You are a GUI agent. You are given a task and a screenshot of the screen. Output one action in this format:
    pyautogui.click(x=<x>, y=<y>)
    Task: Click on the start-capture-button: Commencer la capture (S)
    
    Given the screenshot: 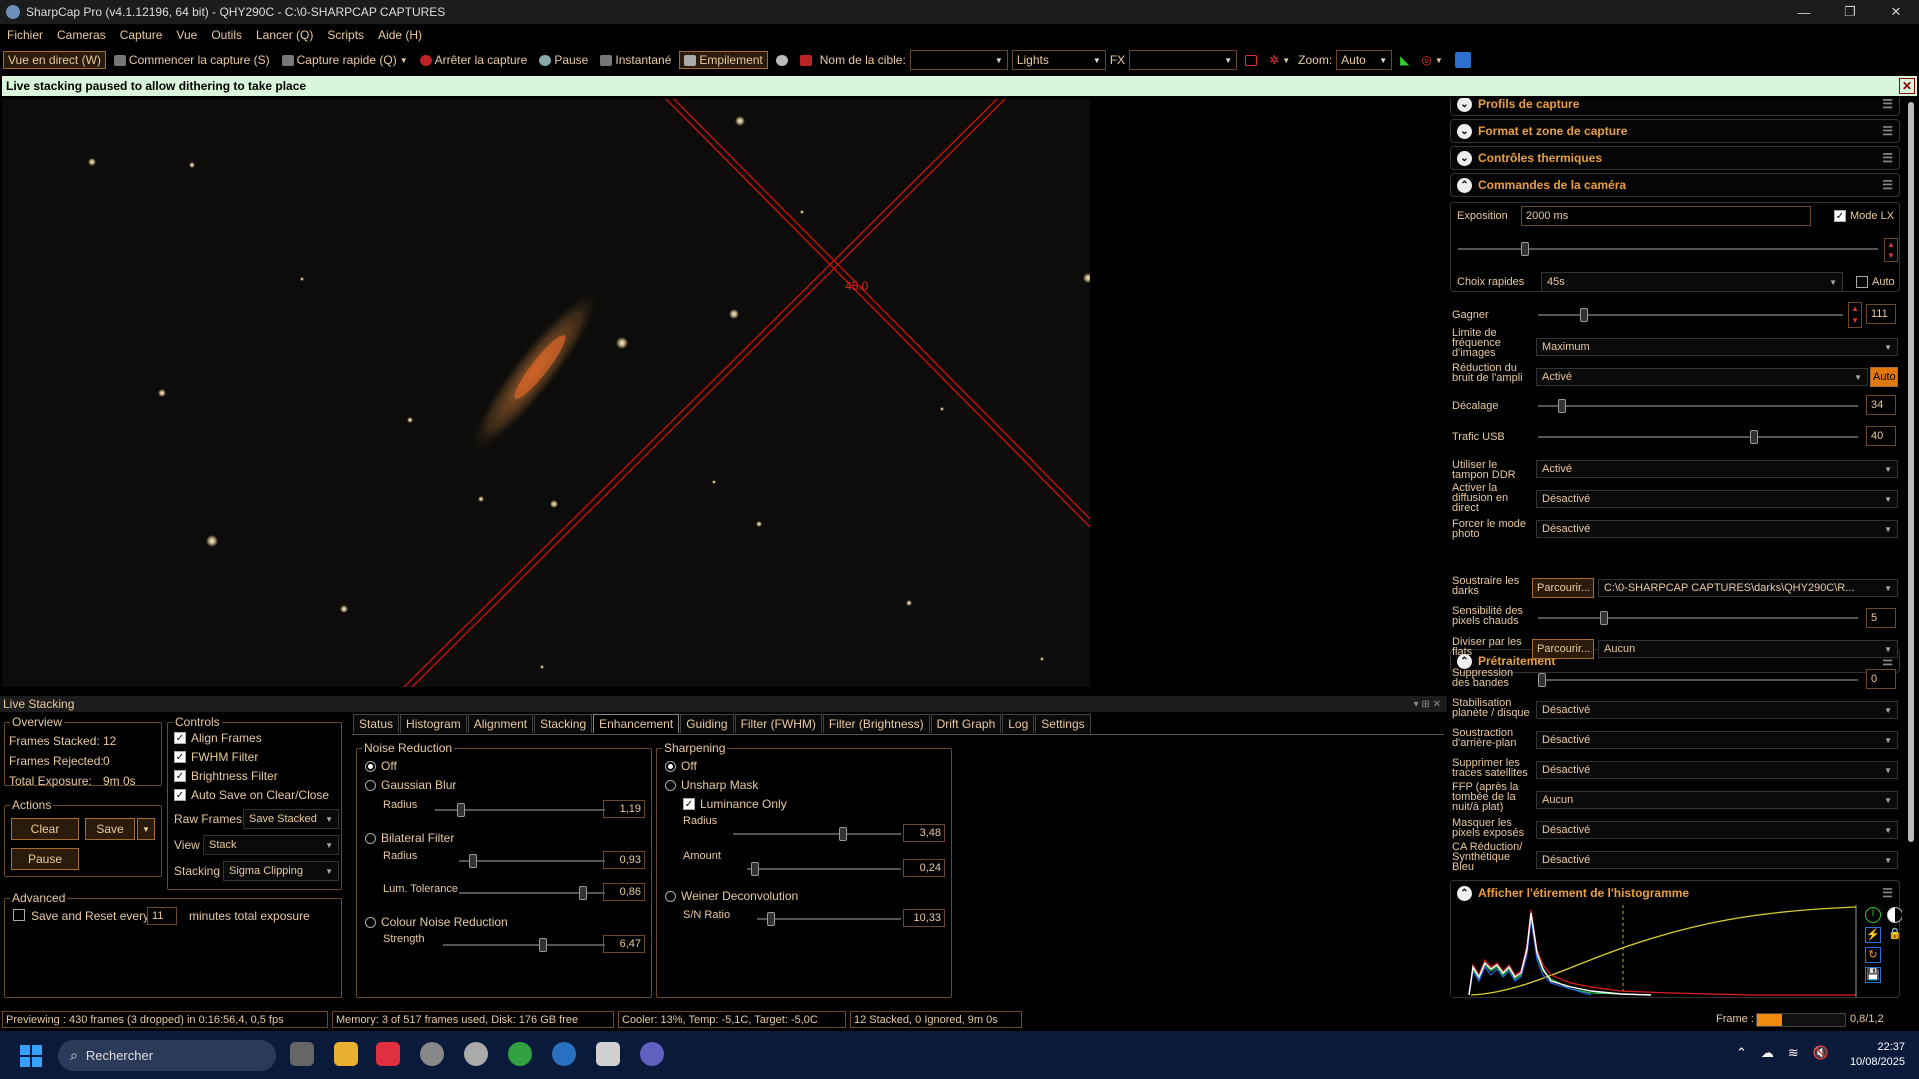 What is the action you would take?
    pyautogui.click(x=192, y=60)
    